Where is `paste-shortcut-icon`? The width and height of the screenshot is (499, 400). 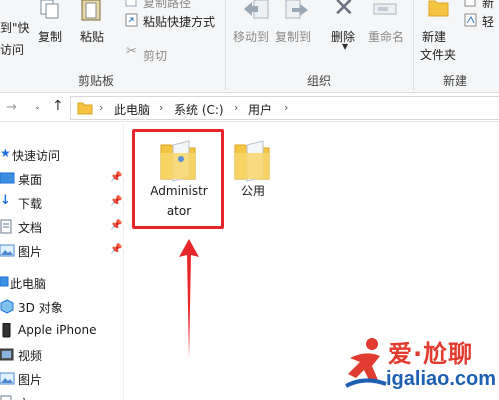
paste-shortcut-icon is located at coordinates (132, 20).